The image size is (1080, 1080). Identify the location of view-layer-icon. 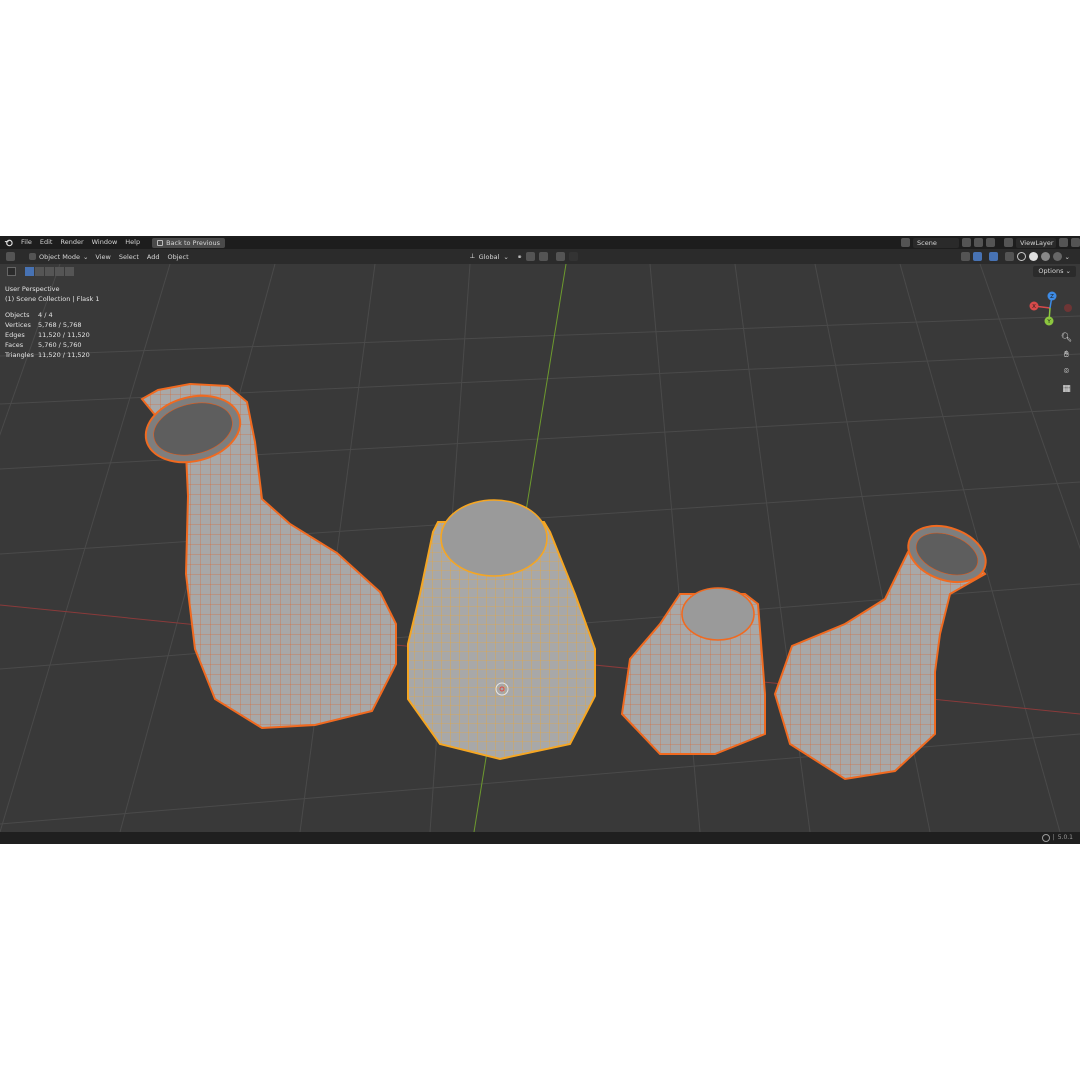
(1008, 242).